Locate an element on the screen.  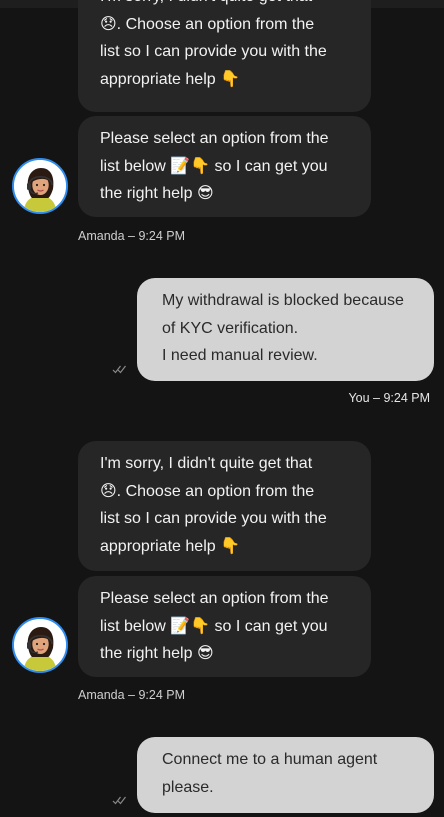
user-message-bubble: Connect me to a human agent please. is located at coordinates (285, 775).